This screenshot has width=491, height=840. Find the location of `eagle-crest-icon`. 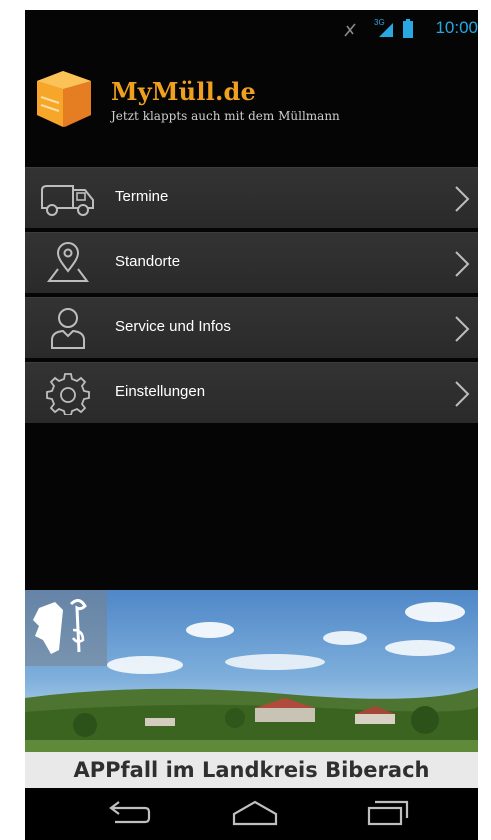

eagle-crest-icon is located at coordinates (60, 626).